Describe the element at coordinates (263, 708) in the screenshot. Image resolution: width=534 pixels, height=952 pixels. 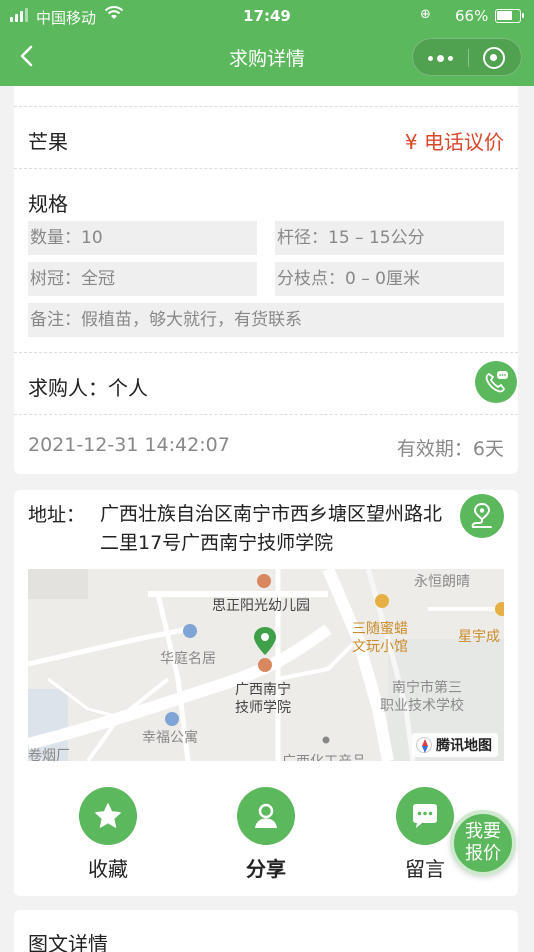
I see `map-label: 技师学院` at that location.